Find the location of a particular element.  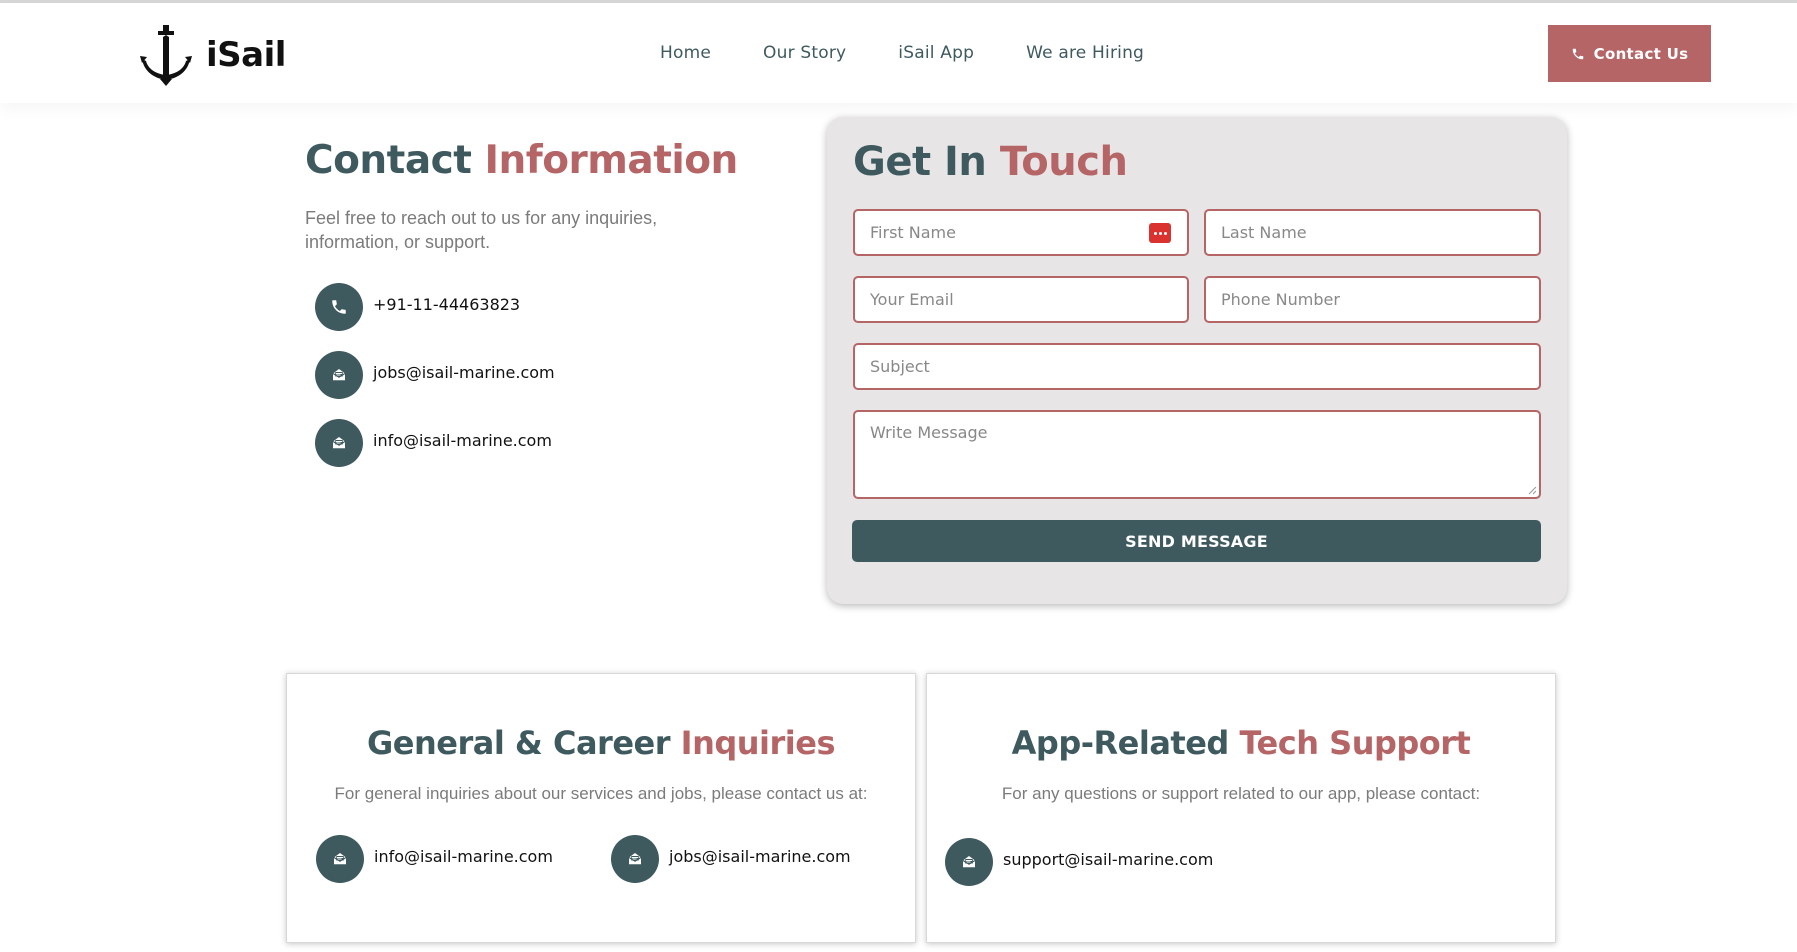

contact-info-email-item: info@isail-marine.com is located at coordinates (433, 443).